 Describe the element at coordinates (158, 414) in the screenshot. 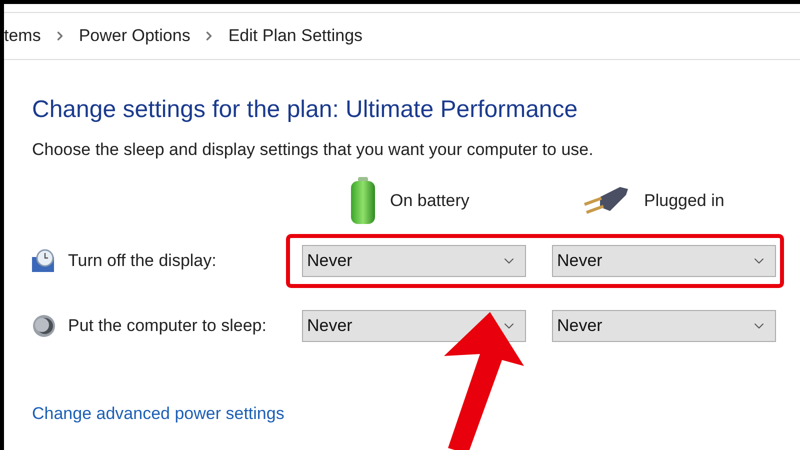

I see `advanced-settings-link: Change advanced power settings` at that location.